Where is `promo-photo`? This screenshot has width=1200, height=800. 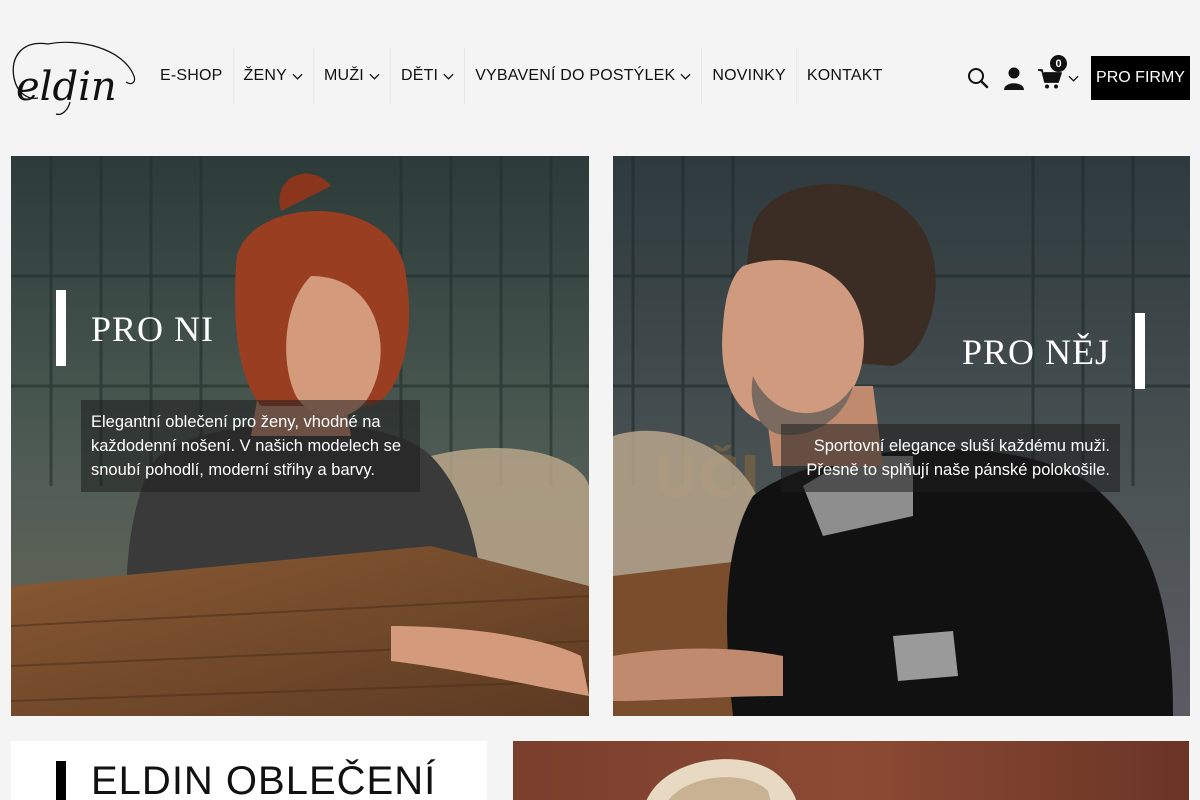
promo-photo is located at coordinates (851, 770).